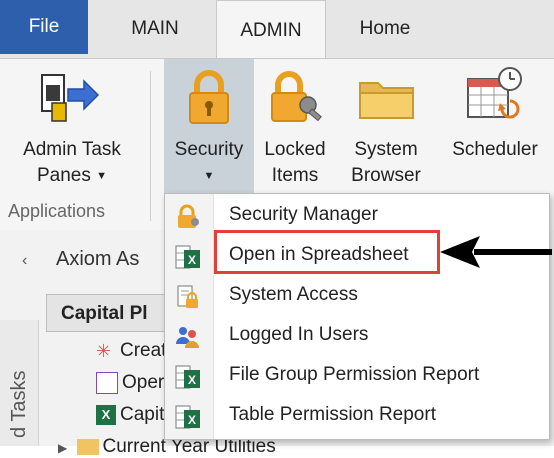 Image resolution: width=554 pixels, height=458 pixels. What do you see at coordinates (303, 214) in the screenshot?
I see `menu-item-label: Security Manager` at bounding box center [303, 214].